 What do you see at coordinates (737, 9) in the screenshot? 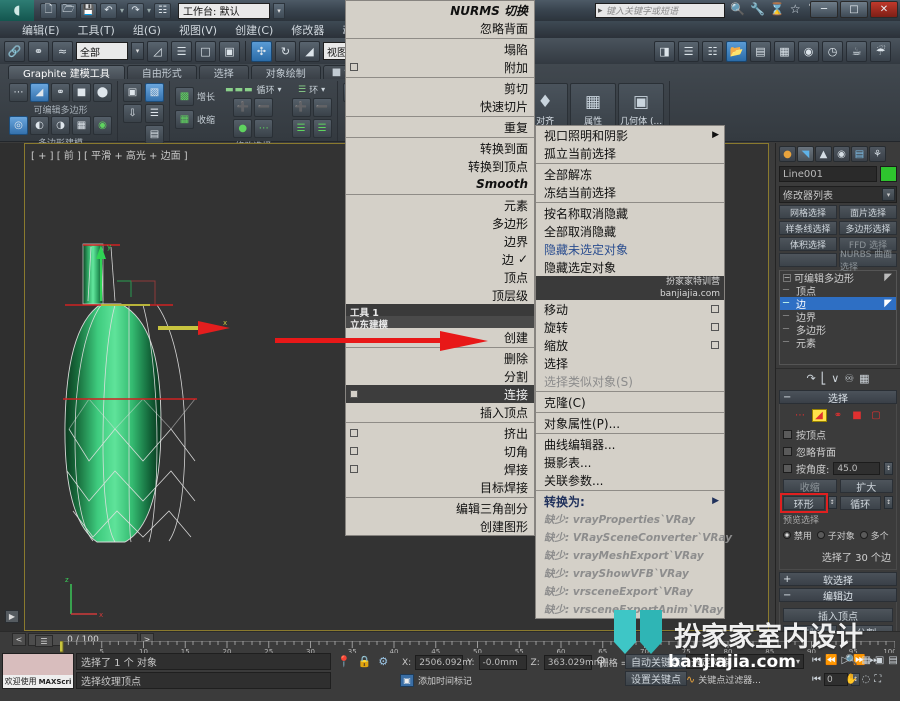
I see `binoculars-icon: 🔍` at bounding box center [737, 9].